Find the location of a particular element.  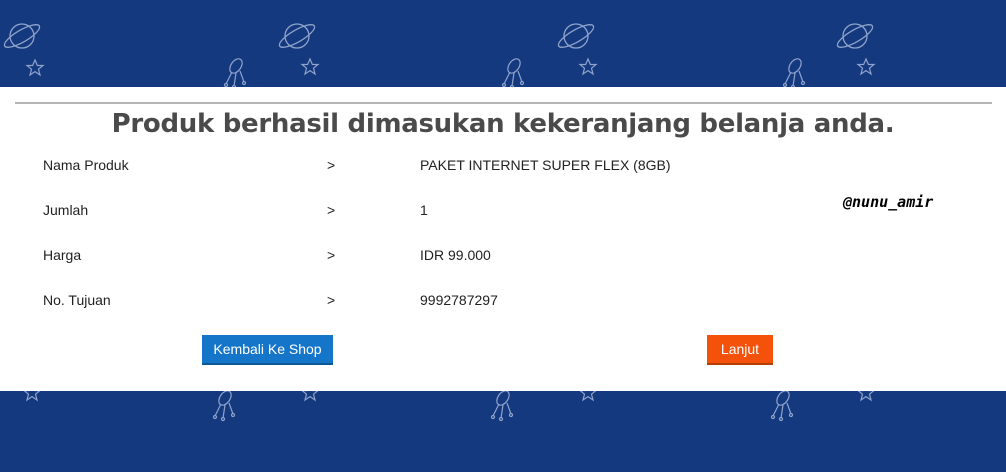

detail-value: 9992787297 is located at coordinates (459, 300).